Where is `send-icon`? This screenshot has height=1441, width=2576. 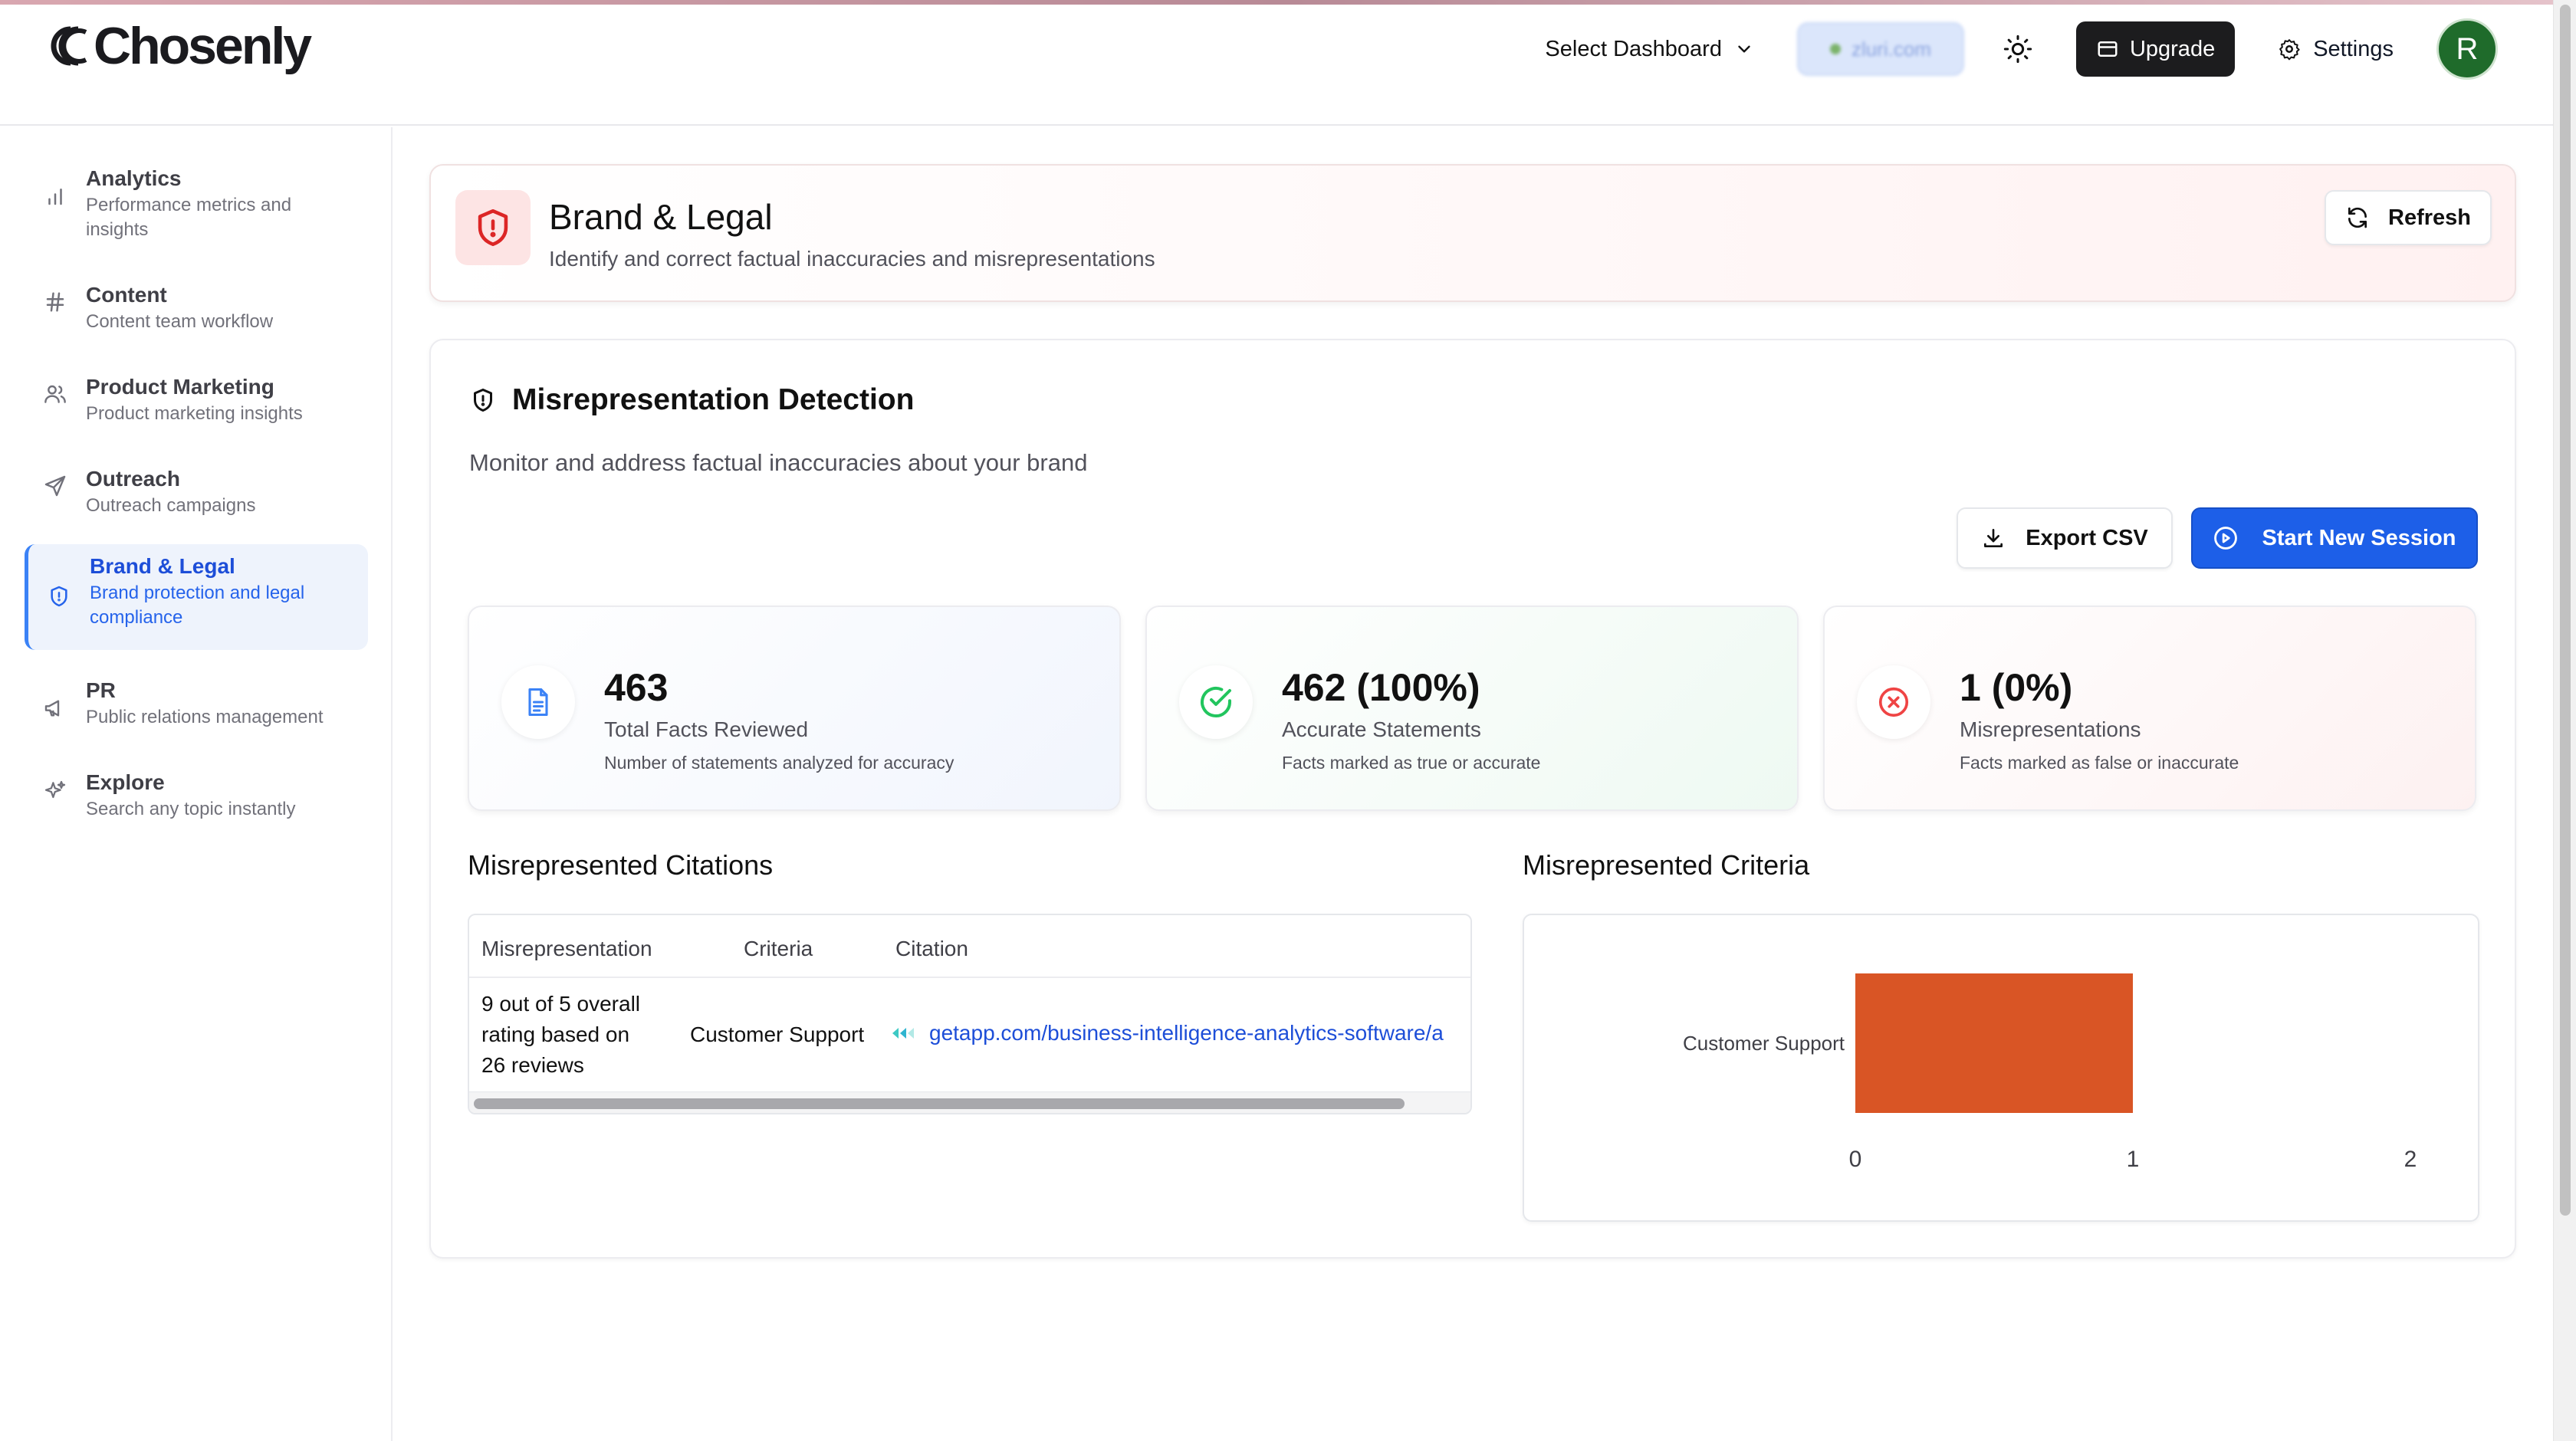
send-icon is located at coordinates (56, 486).